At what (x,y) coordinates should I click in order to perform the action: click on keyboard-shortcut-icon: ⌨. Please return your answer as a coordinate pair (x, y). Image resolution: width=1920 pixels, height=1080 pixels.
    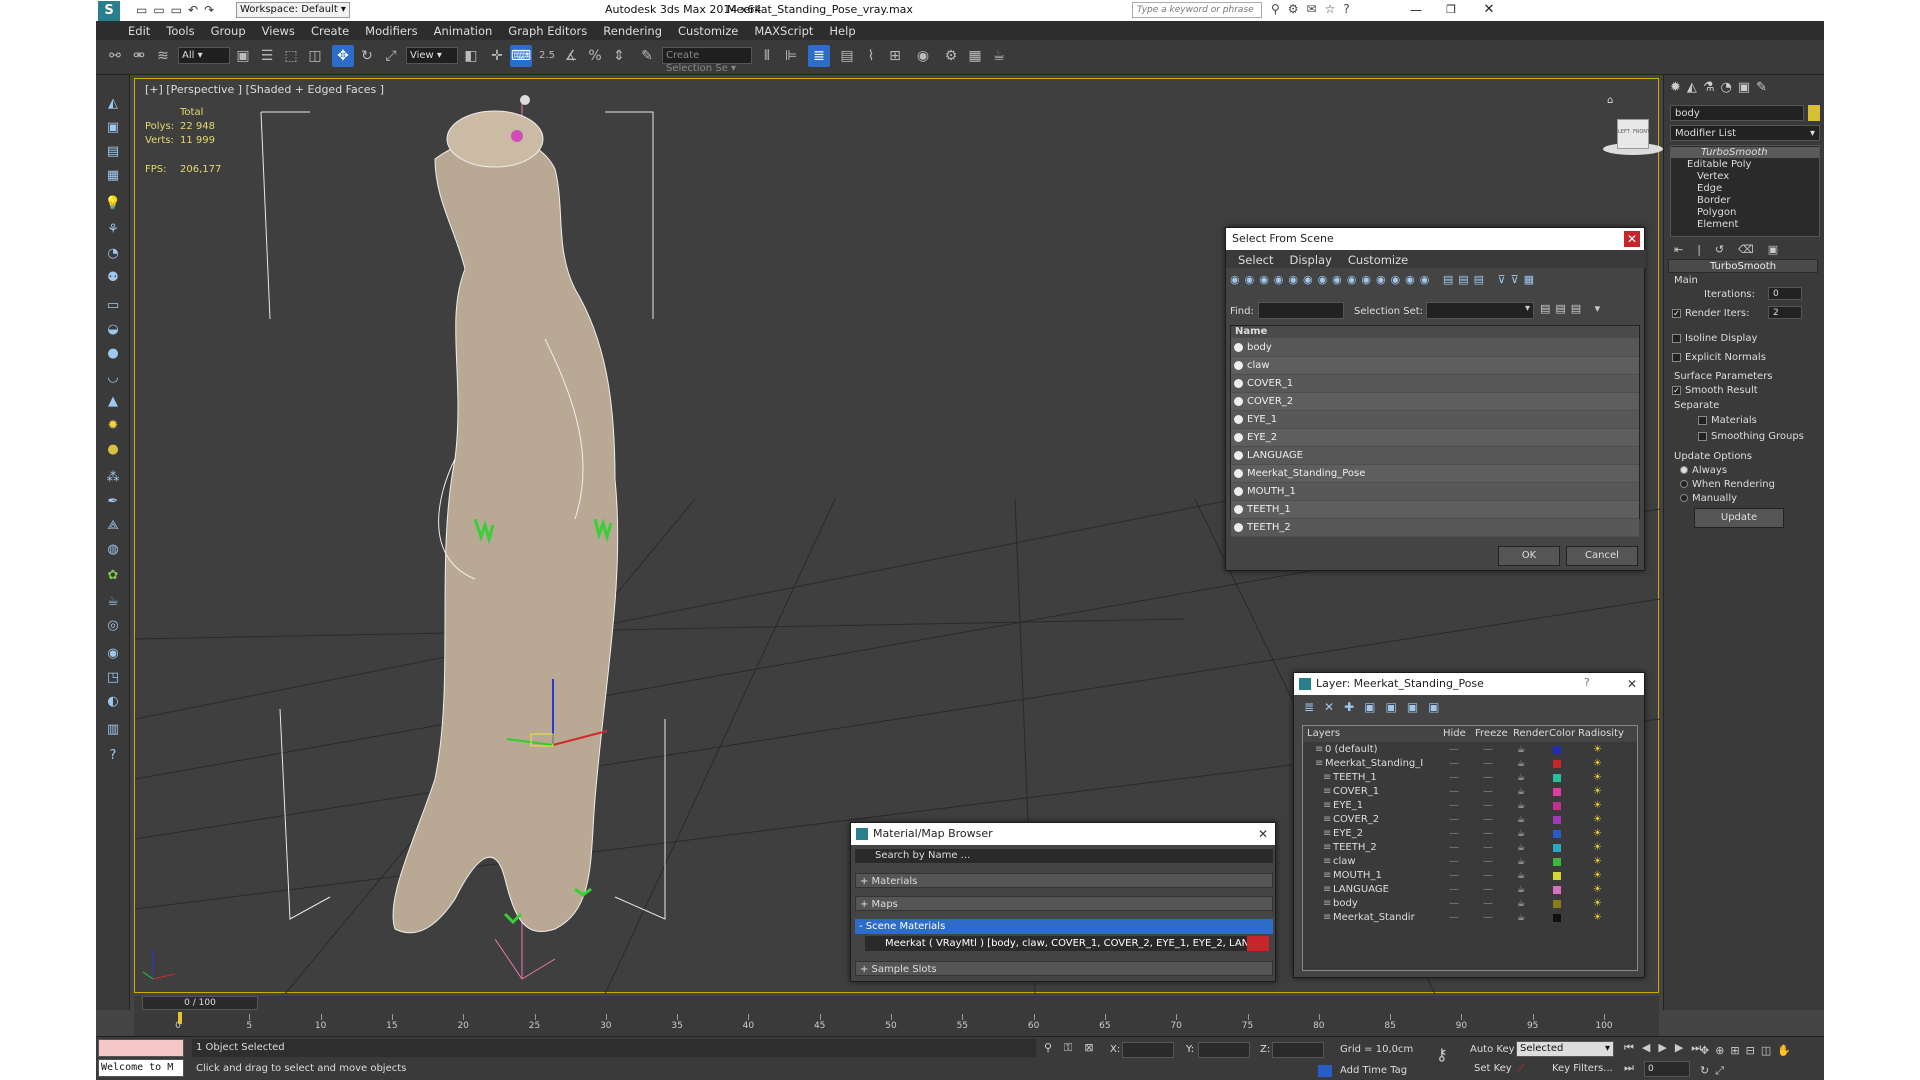
    Looking at the image, I should click on (521, 56).